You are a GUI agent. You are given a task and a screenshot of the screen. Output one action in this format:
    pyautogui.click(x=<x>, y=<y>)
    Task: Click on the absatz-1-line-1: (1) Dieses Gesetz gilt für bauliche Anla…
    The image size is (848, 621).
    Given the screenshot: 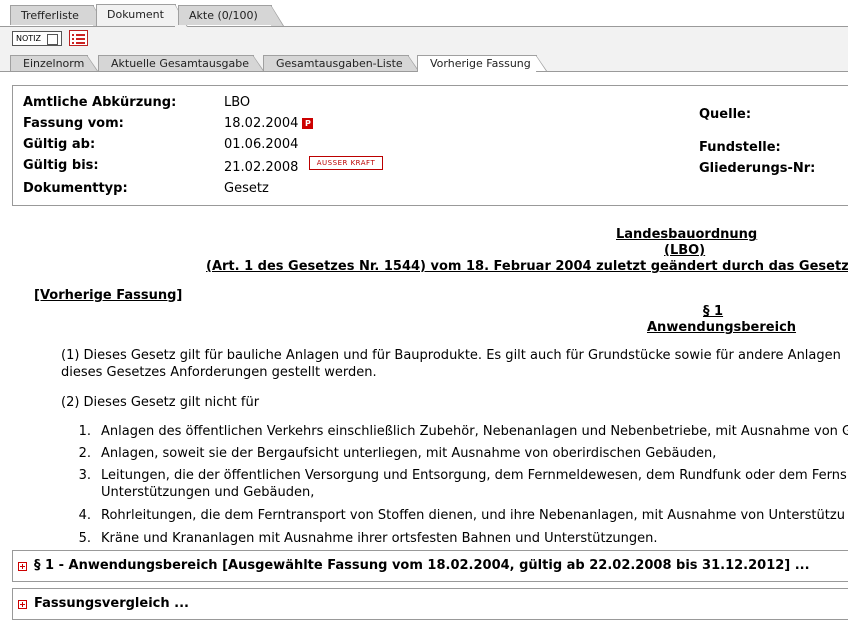 What is the action you would take?
    pyautogui.click(x=451, y=355)
    